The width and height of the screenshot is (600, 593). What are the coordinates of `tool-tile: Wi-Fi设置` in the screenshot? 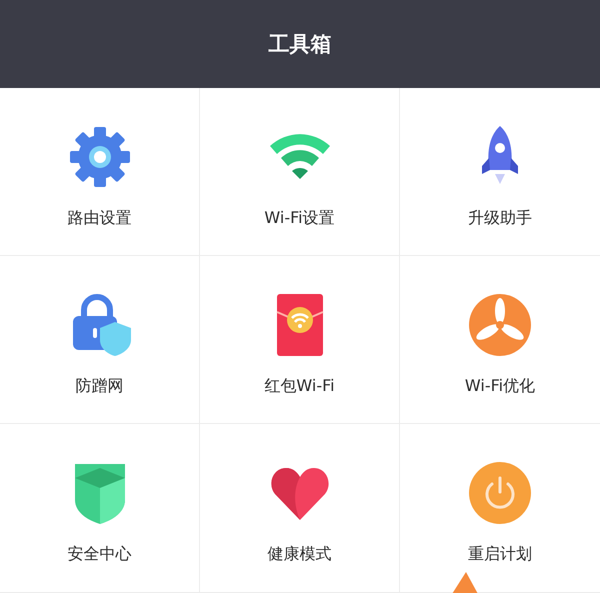 It's located at (300, 172).